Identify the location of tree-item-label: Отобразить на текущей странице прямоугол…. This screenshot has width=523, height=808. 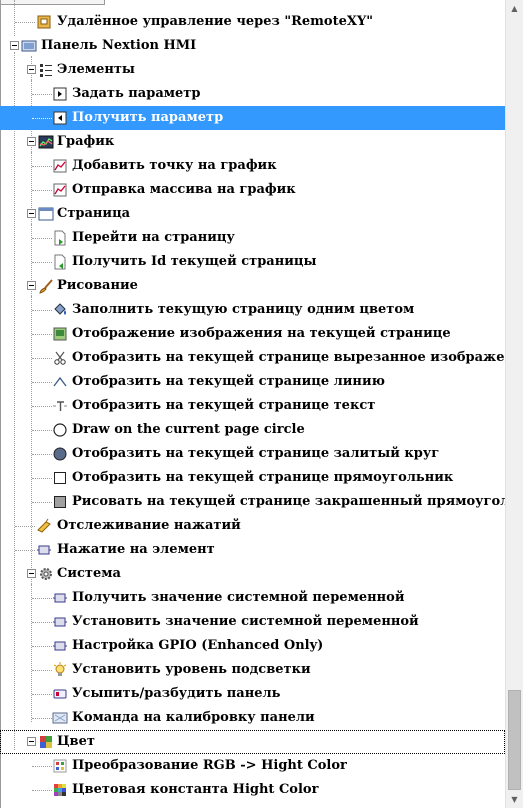
(263, 477).